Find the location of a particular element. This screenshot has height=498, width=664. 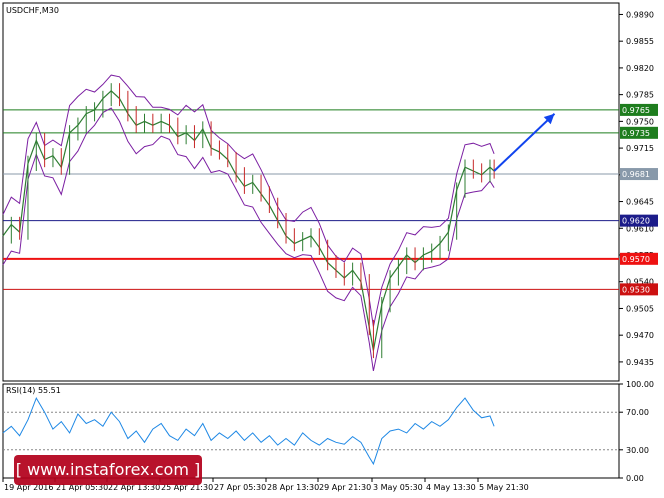

level-badge-label: 0.9765 is located at coordinates (636, 110).